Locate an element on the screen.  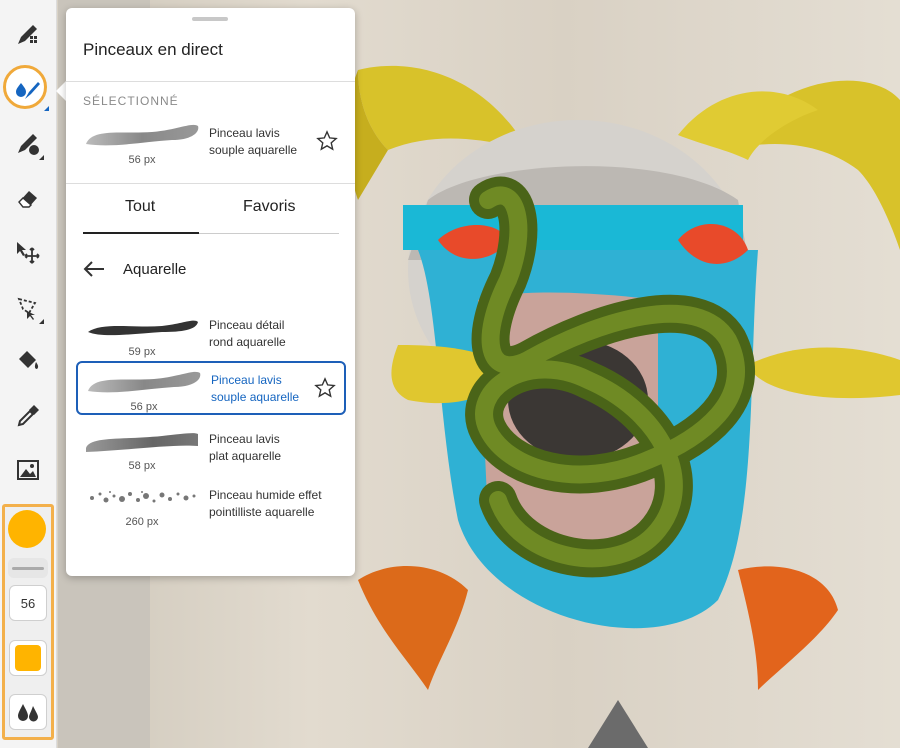
current-color-swatch is located at coordinates (27, 529).